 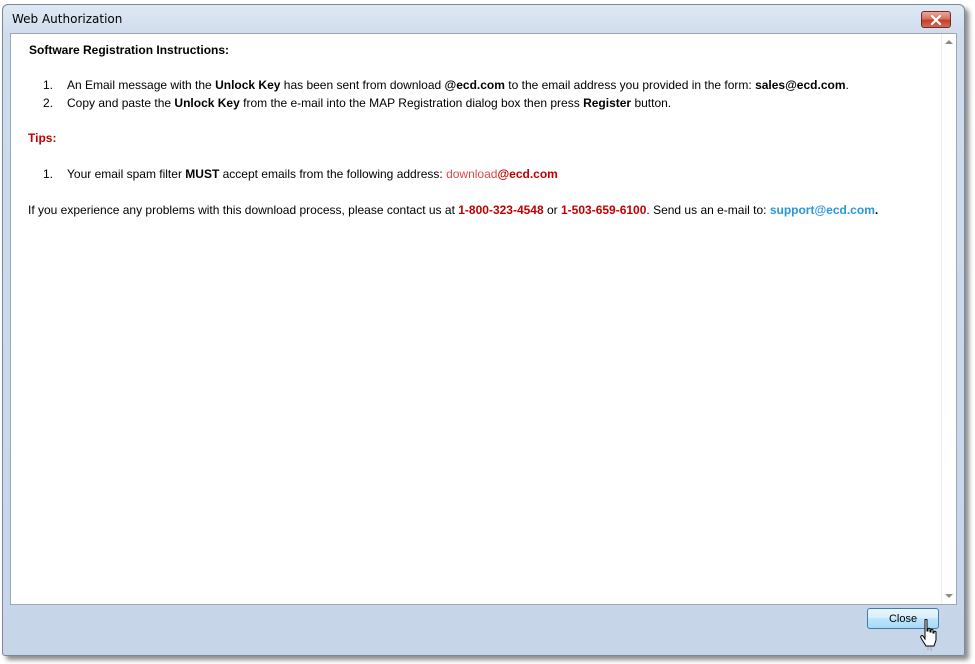 What do you see at coordinates (129, 50) in the screenshot?
I see `instructions-heading: Software Registration Instructions:` at bounding box center [129, 50].